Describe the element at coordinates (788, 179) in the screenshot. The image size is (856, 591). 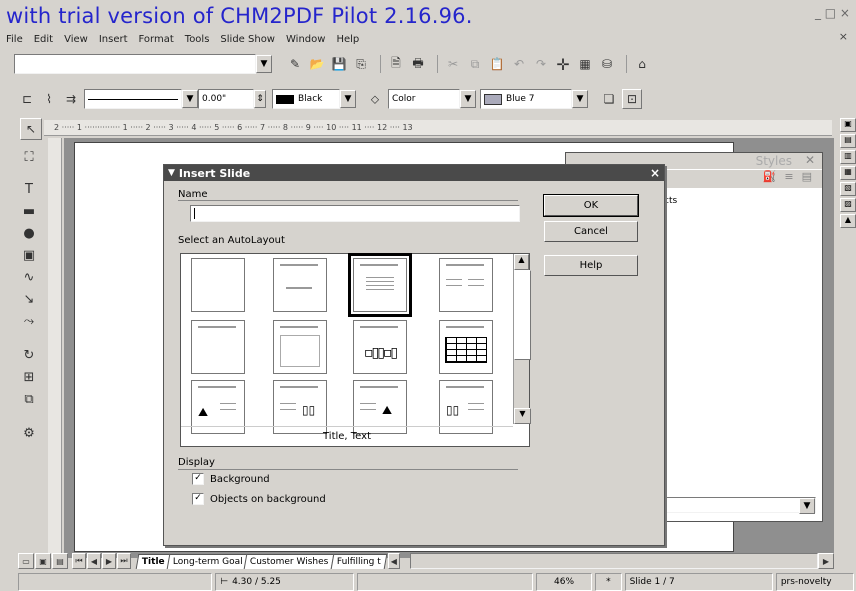
I see `new-style-icon: ≡` at that location.